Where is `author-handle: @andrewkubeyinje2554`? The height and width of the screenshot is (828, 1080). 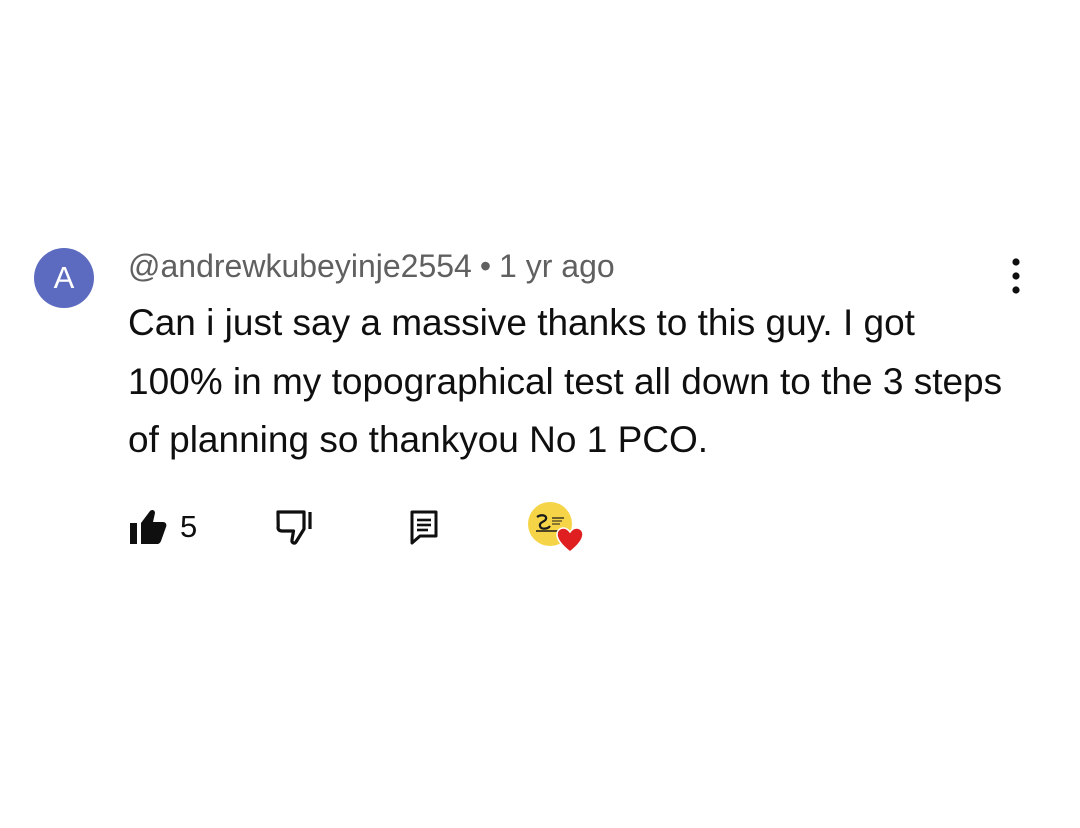
author-handle: @andrewkubeyinje2554 is located at coordinates (300, 266).